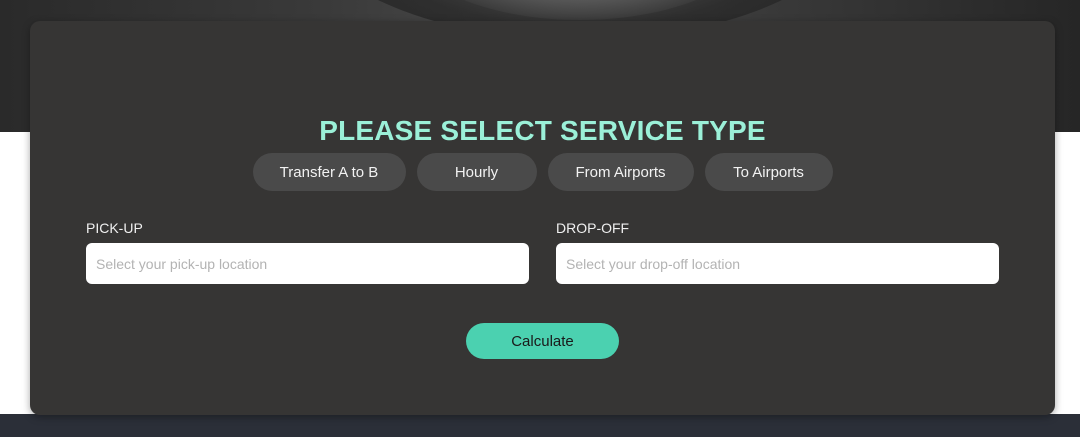 The height and width of the screenshot is (437, 1080). What do you see at coordinates (542, 130) in the screenshot?
I see `form-title: PLEASE SELECT SERVICE TYPE` at bounding box center [542, 130].